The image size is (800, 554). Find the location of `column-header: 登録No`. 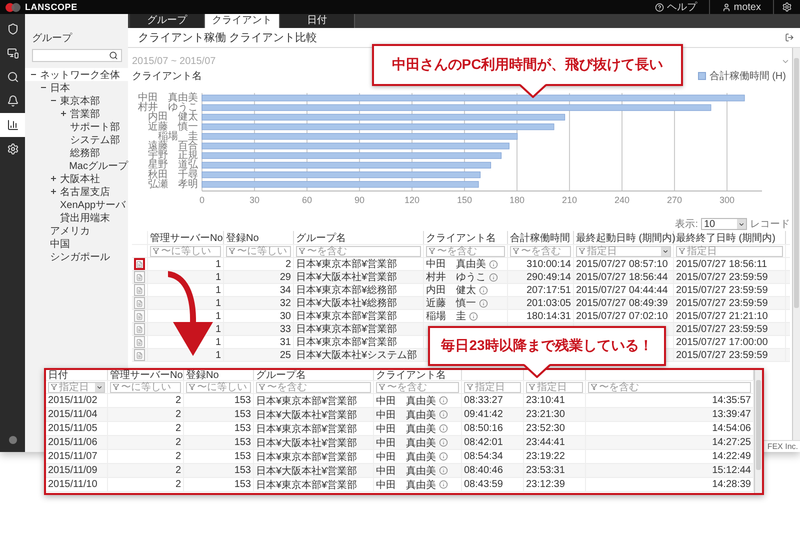

column-header: 登録No is located at coordinates (259, 237).